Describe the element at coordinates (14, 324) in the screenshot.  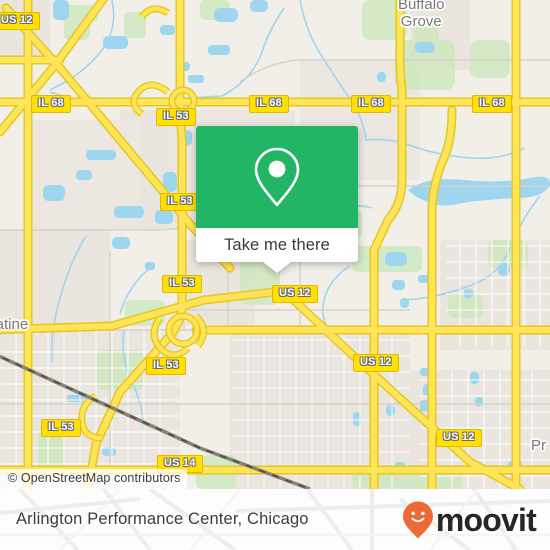
I see `place-label-palatine: alatine` at that location.